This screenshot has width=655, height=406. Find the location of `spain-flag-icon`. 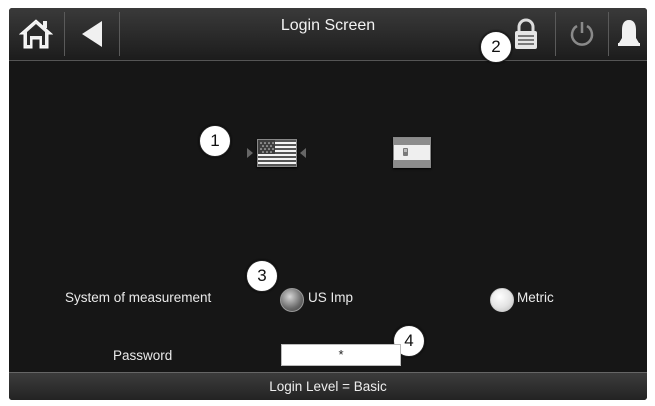

spain-flag-icon is located at coordinates (412, 152).